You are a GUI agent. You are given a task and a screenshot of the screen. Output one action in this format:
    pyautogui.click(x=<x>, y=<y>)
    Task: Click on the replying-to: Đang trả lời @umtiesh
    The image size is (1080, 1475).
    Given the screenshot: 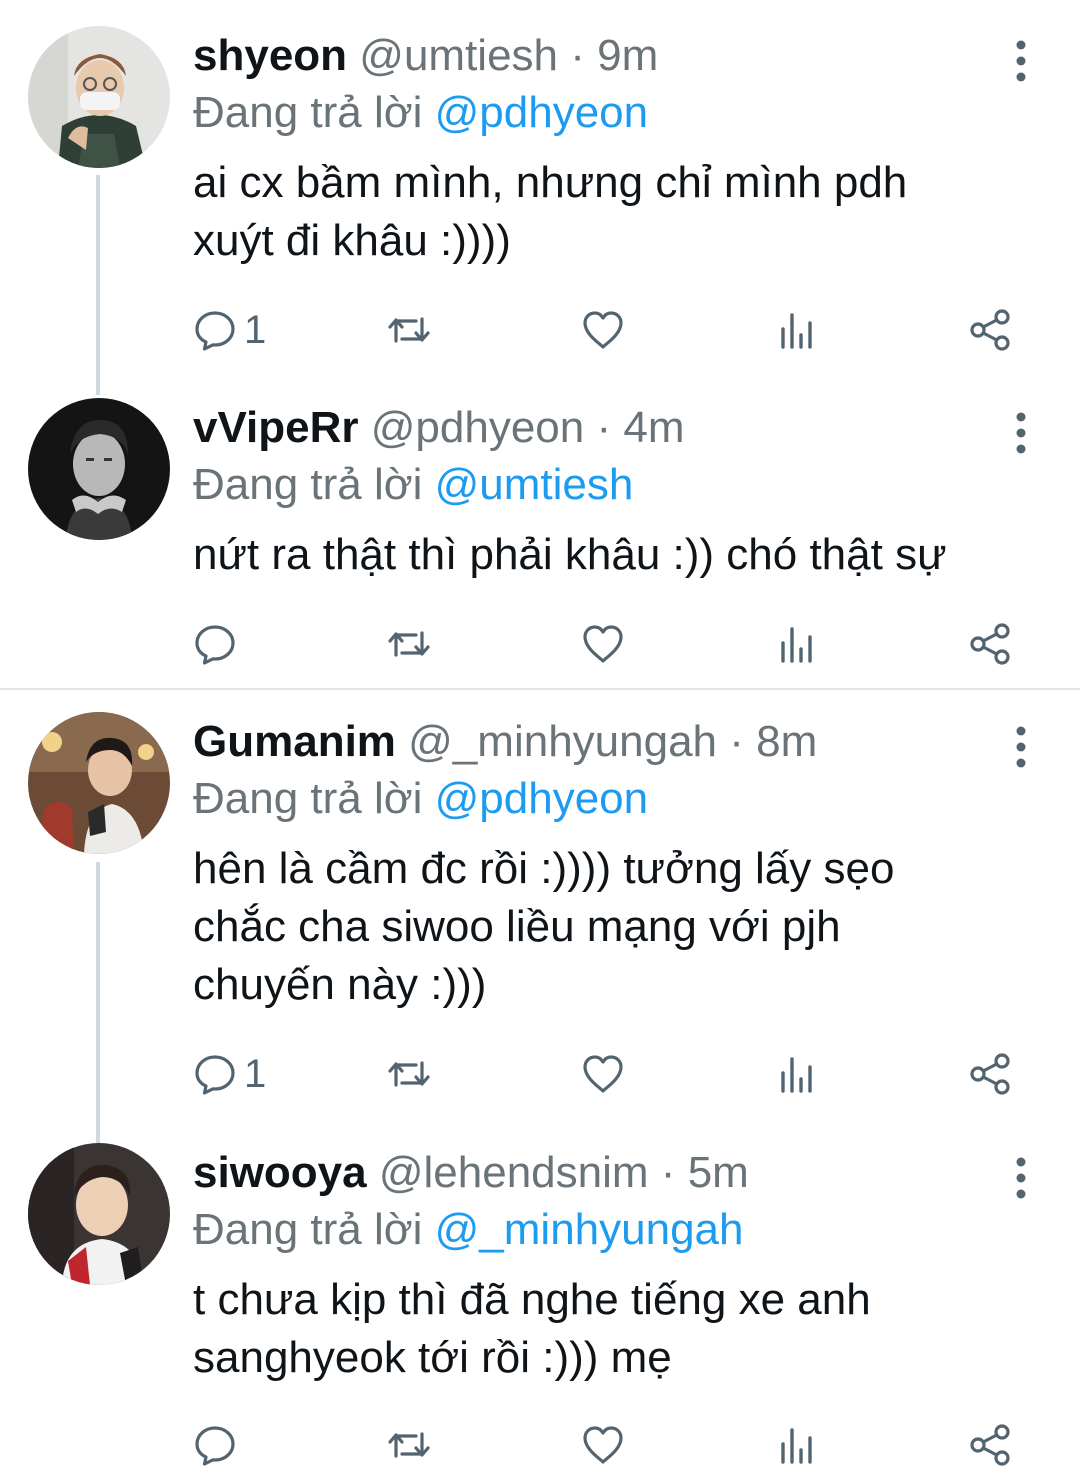 What is the action you would take?
    pyautogui.click(x=413, y=485)
    